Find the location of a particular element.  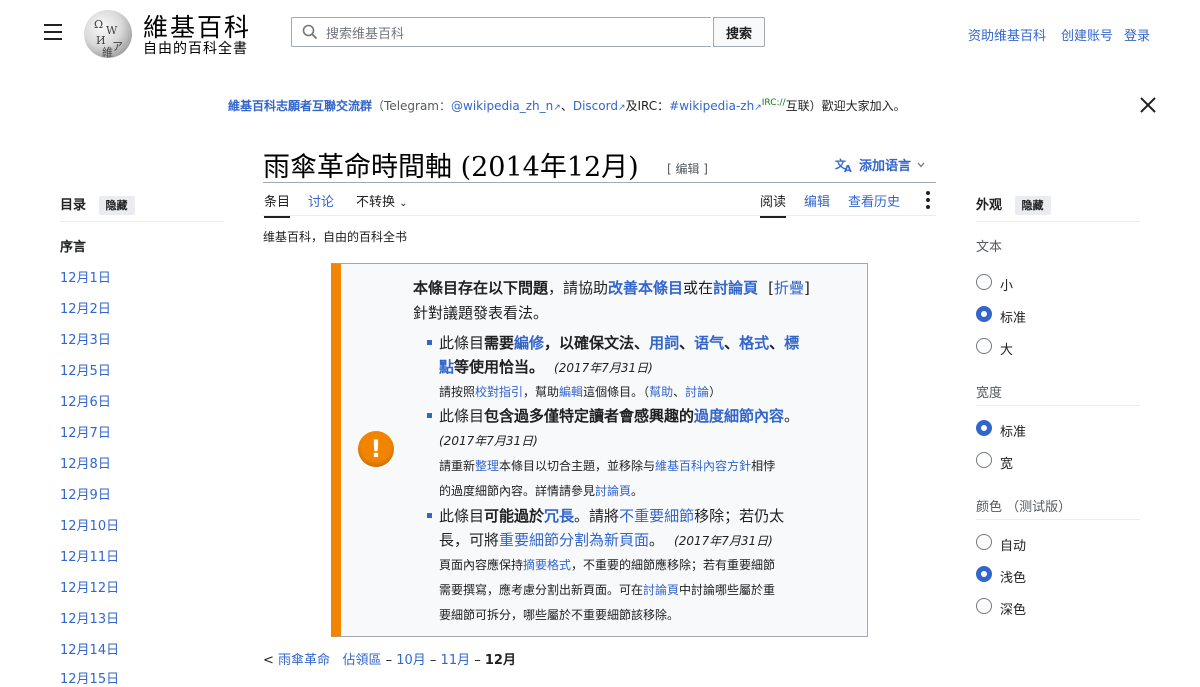

chevron-down-icon is located at coordinates (921, 164).